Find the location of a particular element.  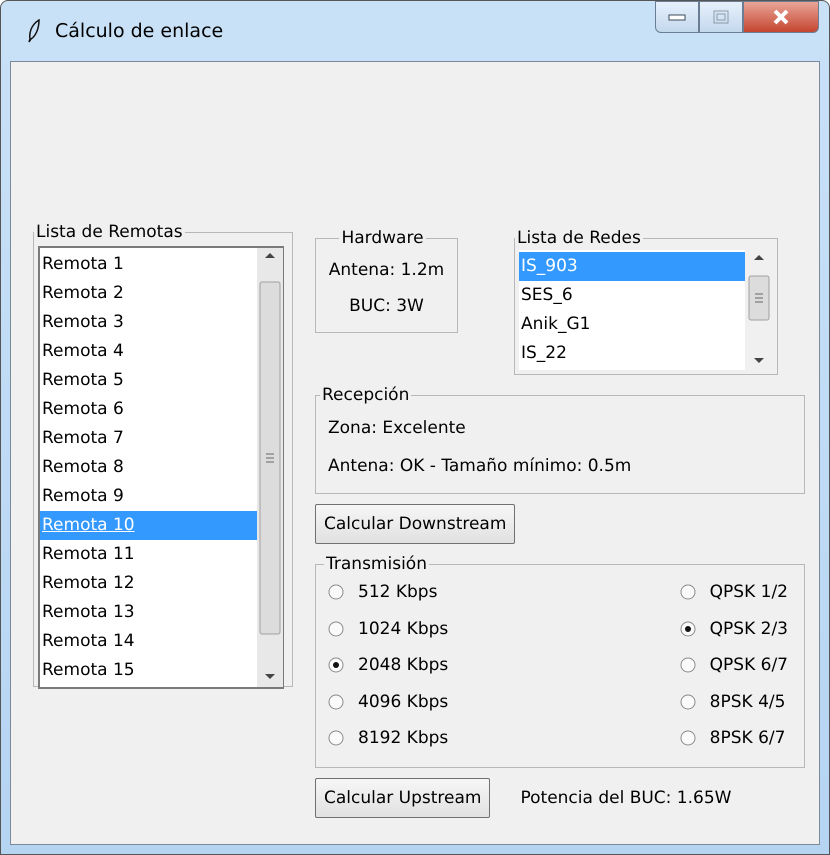

radio-label: 8192 Kbps is located at coordinates (403, 738).